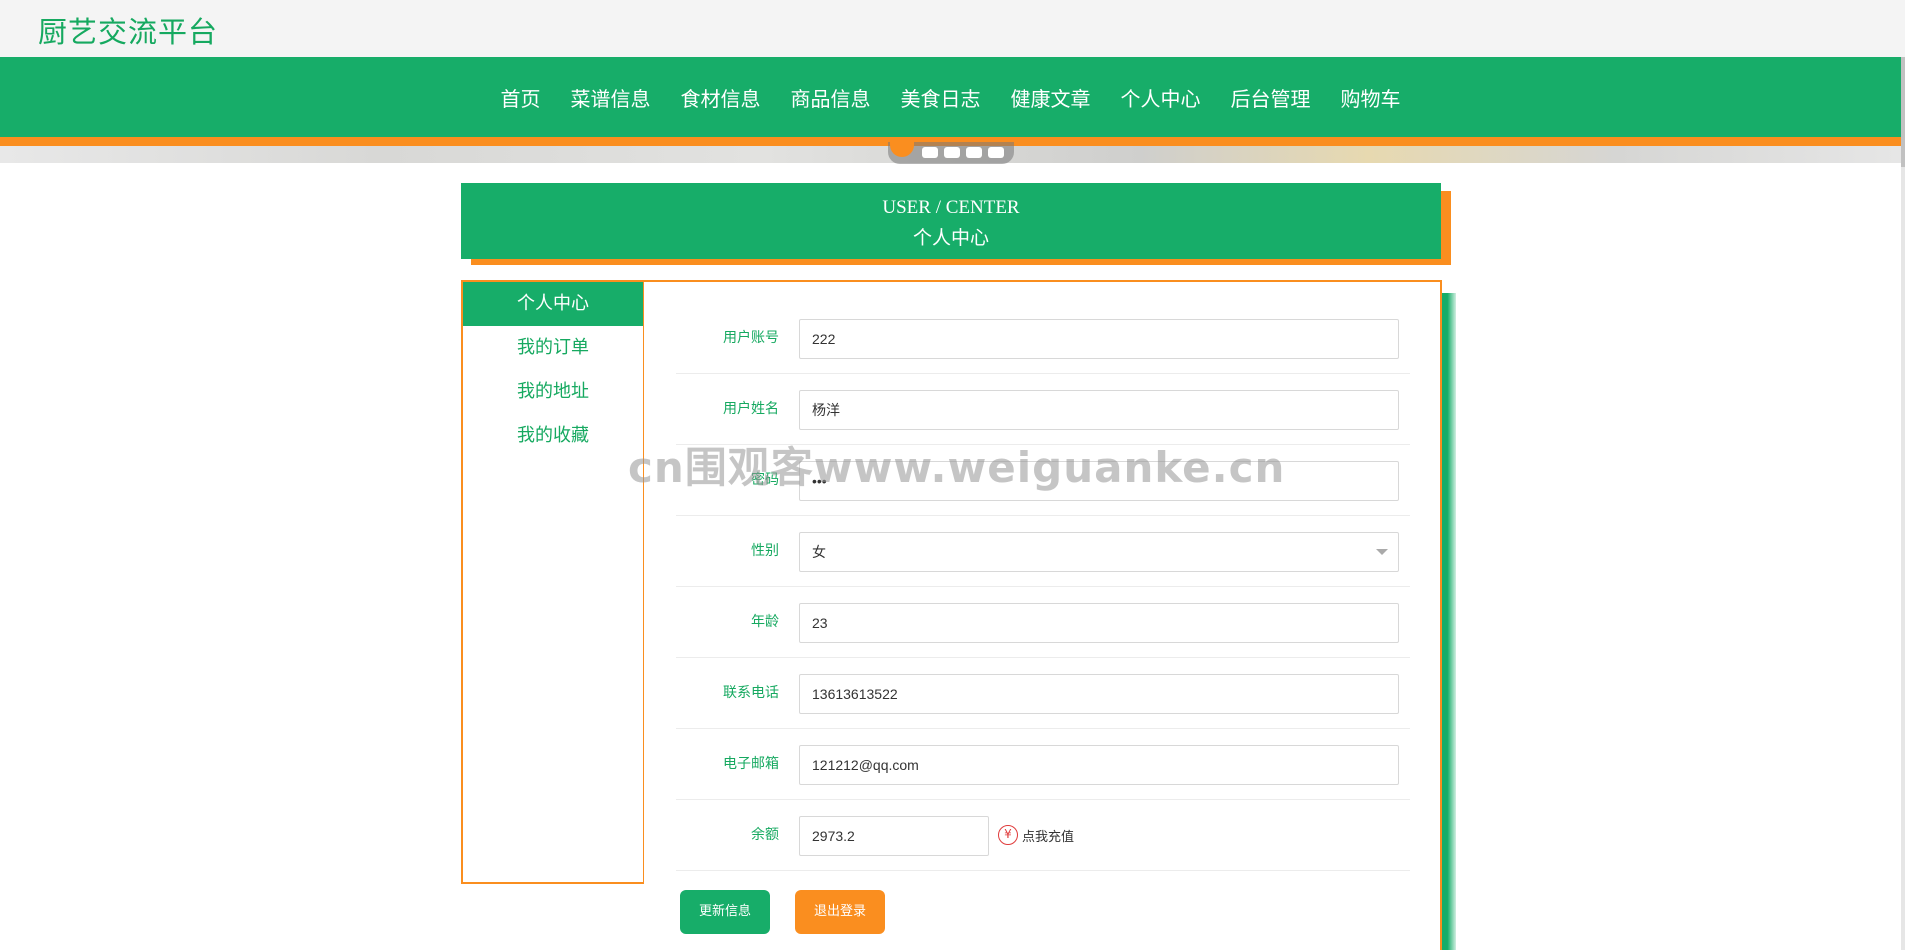 This screenshot has height=950, width=1905. Describe the element at coordinates (521, 97) in the screenshot. I see `nav-item-home: 首页` at that location.